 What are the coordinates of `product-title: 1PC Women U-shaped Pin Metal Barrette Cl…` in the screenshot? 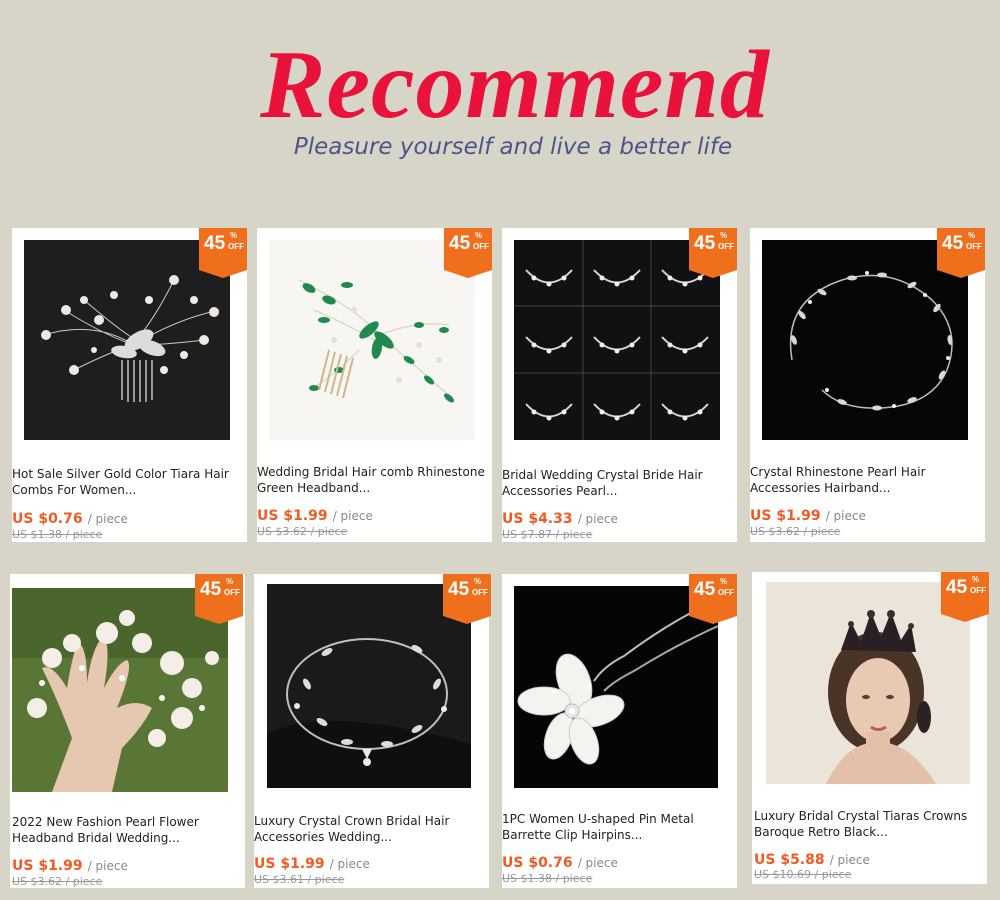 It's located at (618, 827).